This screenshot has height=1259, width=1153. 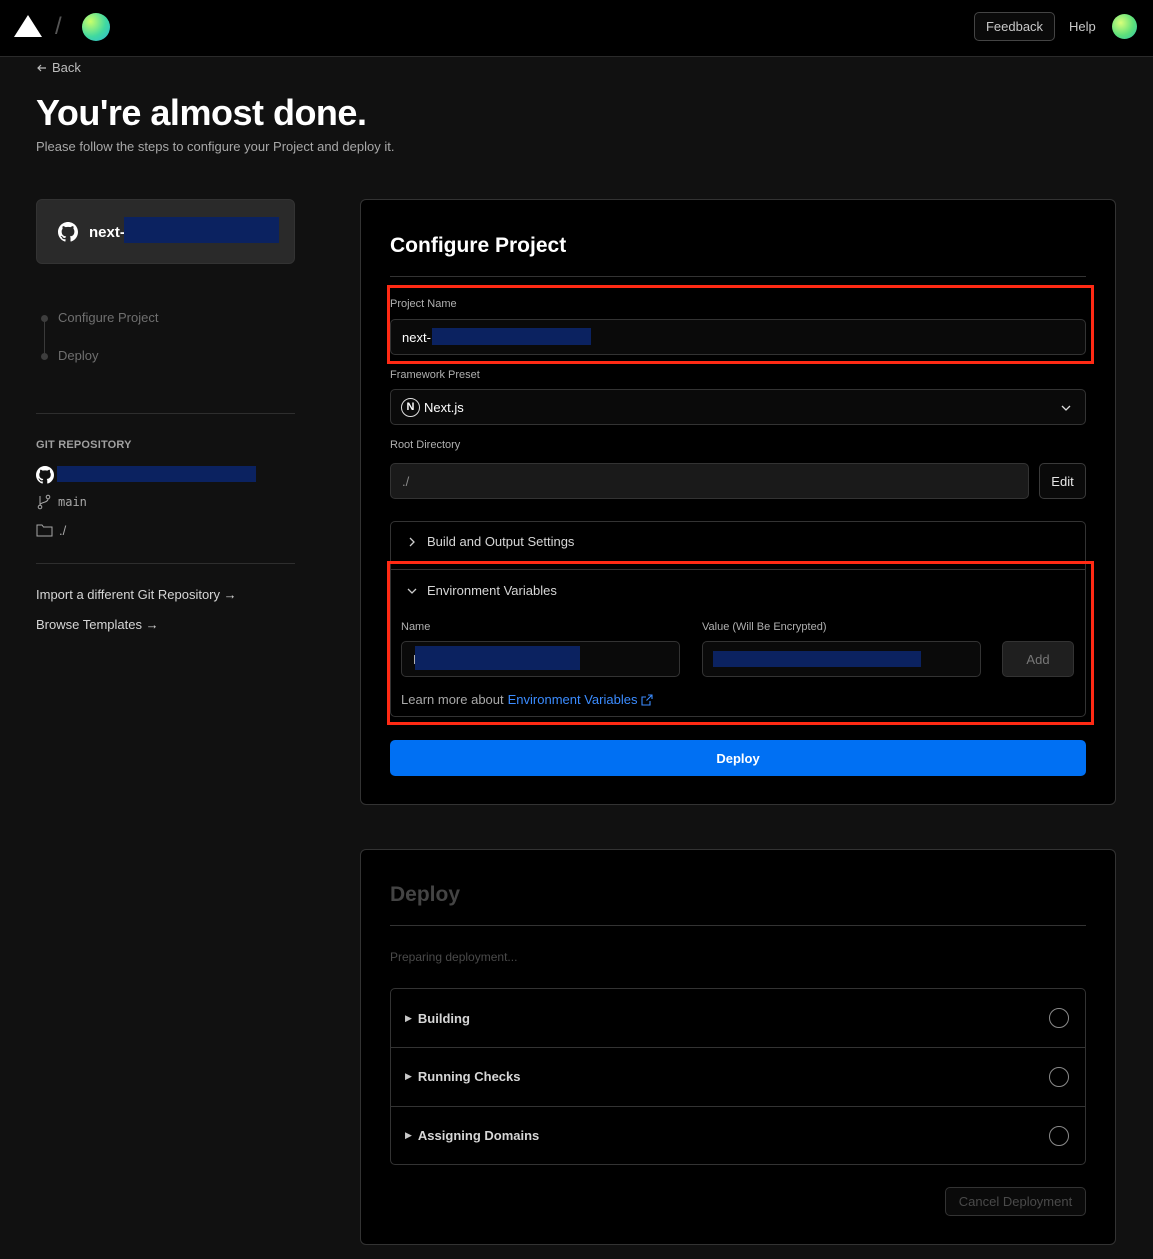 I want to click on step-deploy: Deploy, so click(x=78, y=355).